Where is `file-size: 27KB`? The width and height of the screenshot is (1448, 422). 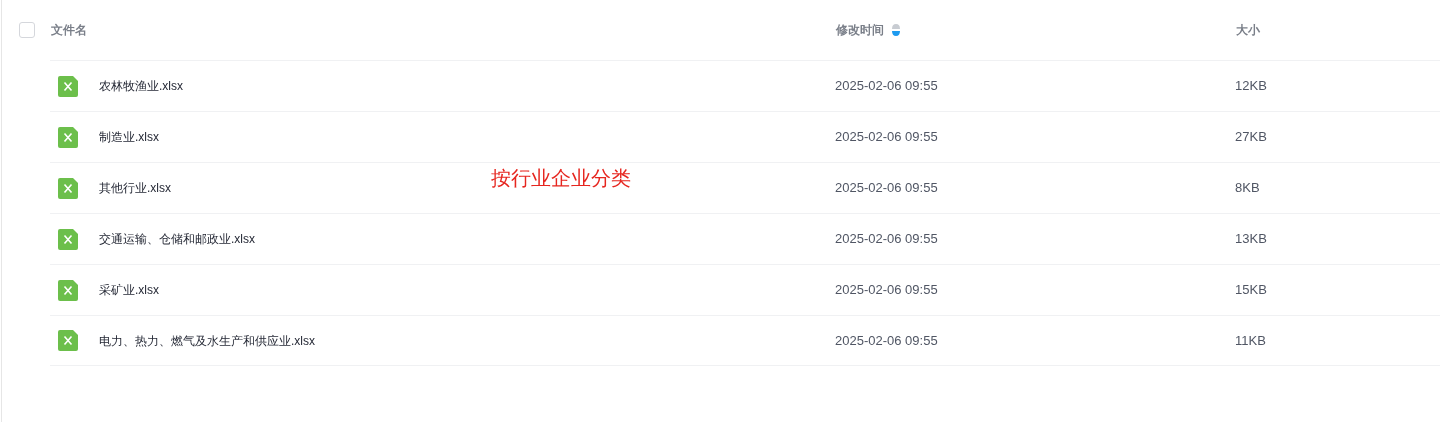 file-size: 27KB is located at coordinates (1251, 137).